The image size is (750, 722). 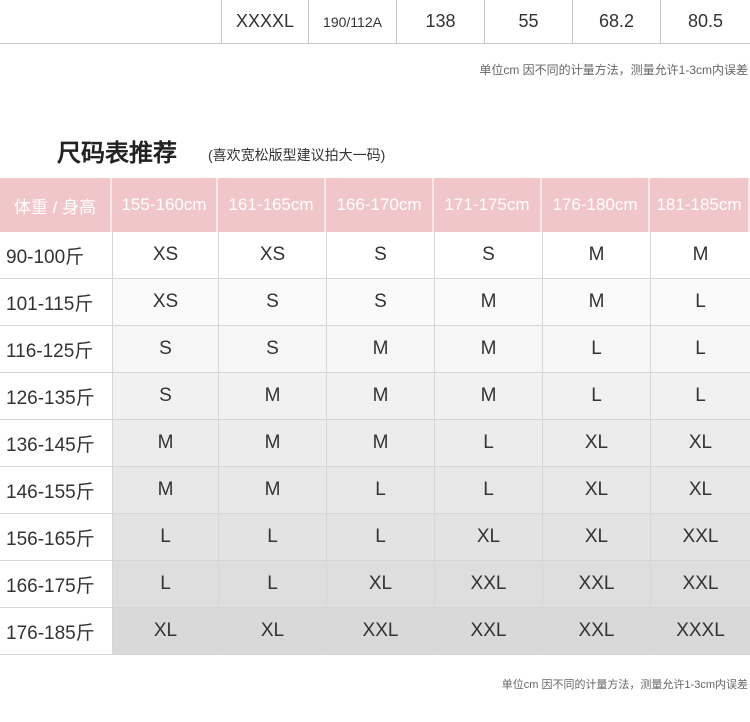 What do you see at coordinates (700, 631) in the screenshot?
I see `size-cell: XXXL` at bounding box center [700, 631].